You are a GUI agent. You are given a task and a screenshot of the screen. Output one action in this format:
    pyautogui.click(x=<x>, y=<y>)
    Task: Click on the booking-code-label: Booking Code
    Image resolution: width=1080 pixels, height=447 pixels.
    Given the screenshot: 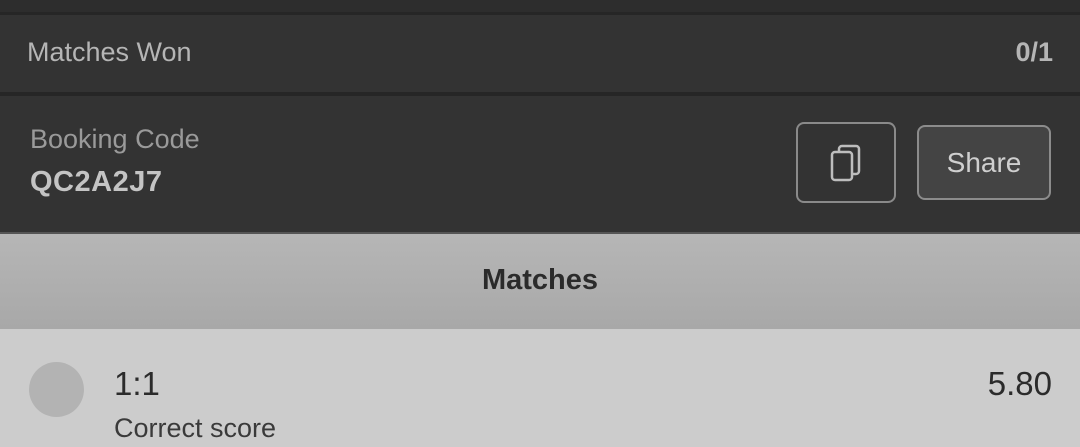 What is the action you would take?
    pyautogui.click(x=115, y=139)
    